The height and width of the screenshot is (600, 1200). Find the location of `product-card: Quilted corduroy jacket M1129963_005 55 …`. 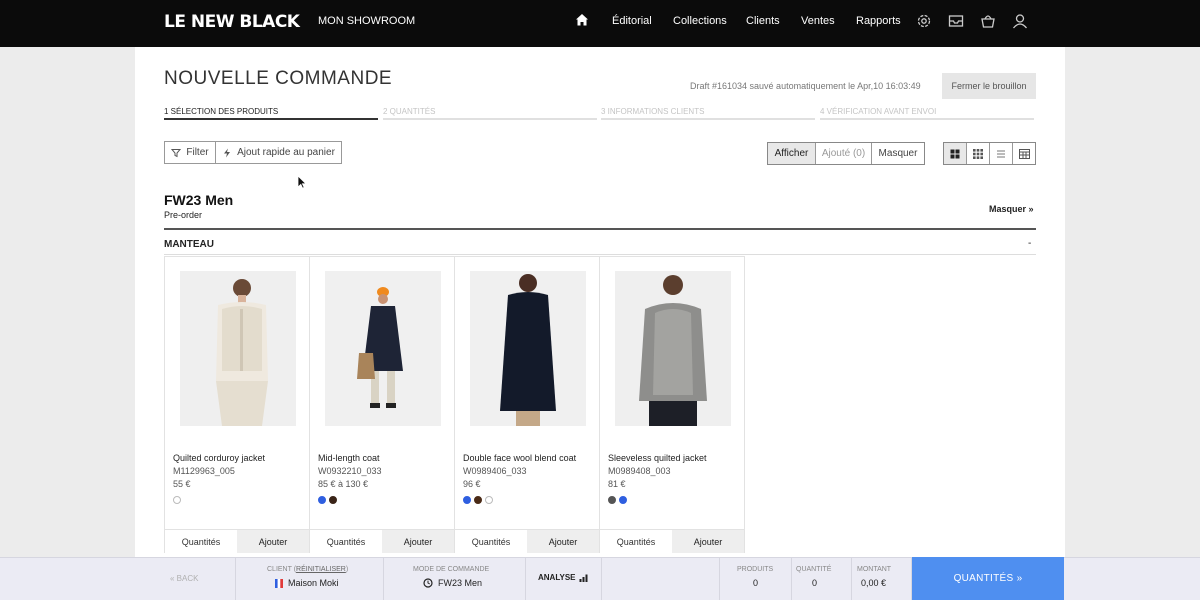

product-card: Quilted corduroy jacket M1129963_005 55 … is located at coordinates (237, 404).